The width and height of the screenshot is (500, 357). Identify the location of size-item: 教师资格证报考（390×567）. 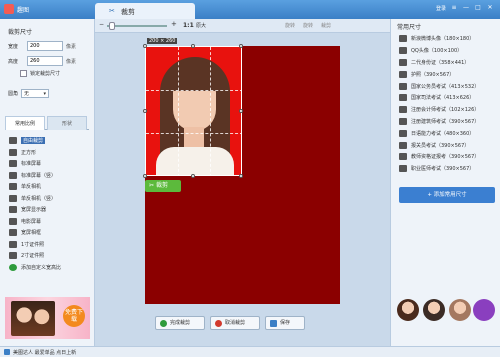
(448, 157).